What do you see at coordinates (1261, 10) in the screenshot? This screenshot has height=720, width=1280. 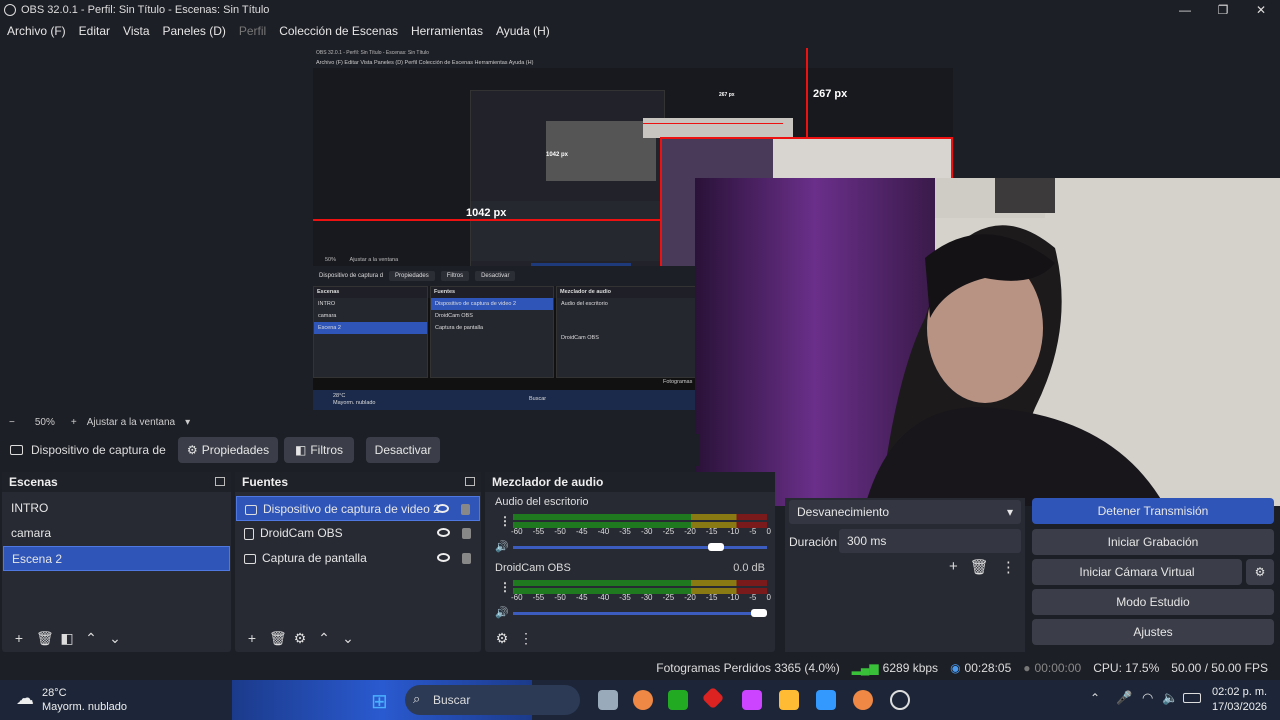 I see `close-button: ✕` at bounding box center [1261, 10].